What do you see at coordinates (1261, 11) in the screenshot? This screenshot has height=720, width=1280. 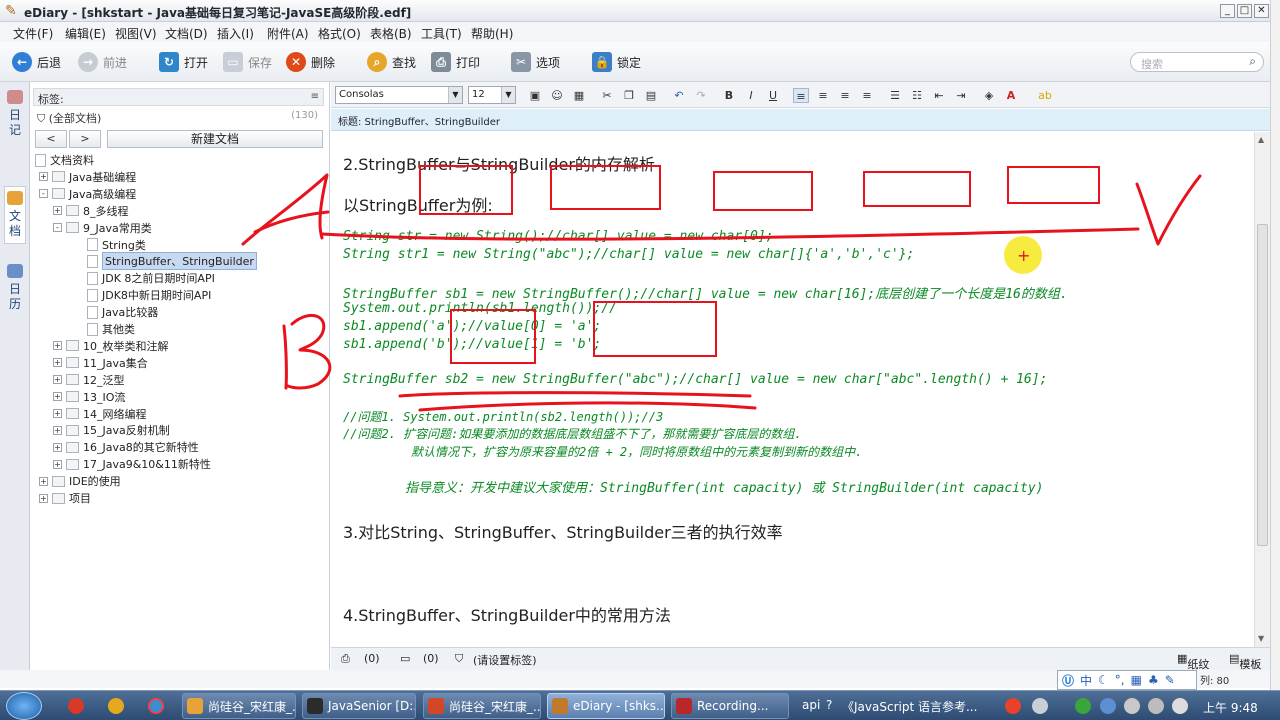 I see `close-button: ✕` at bounding box center [1261, 11].